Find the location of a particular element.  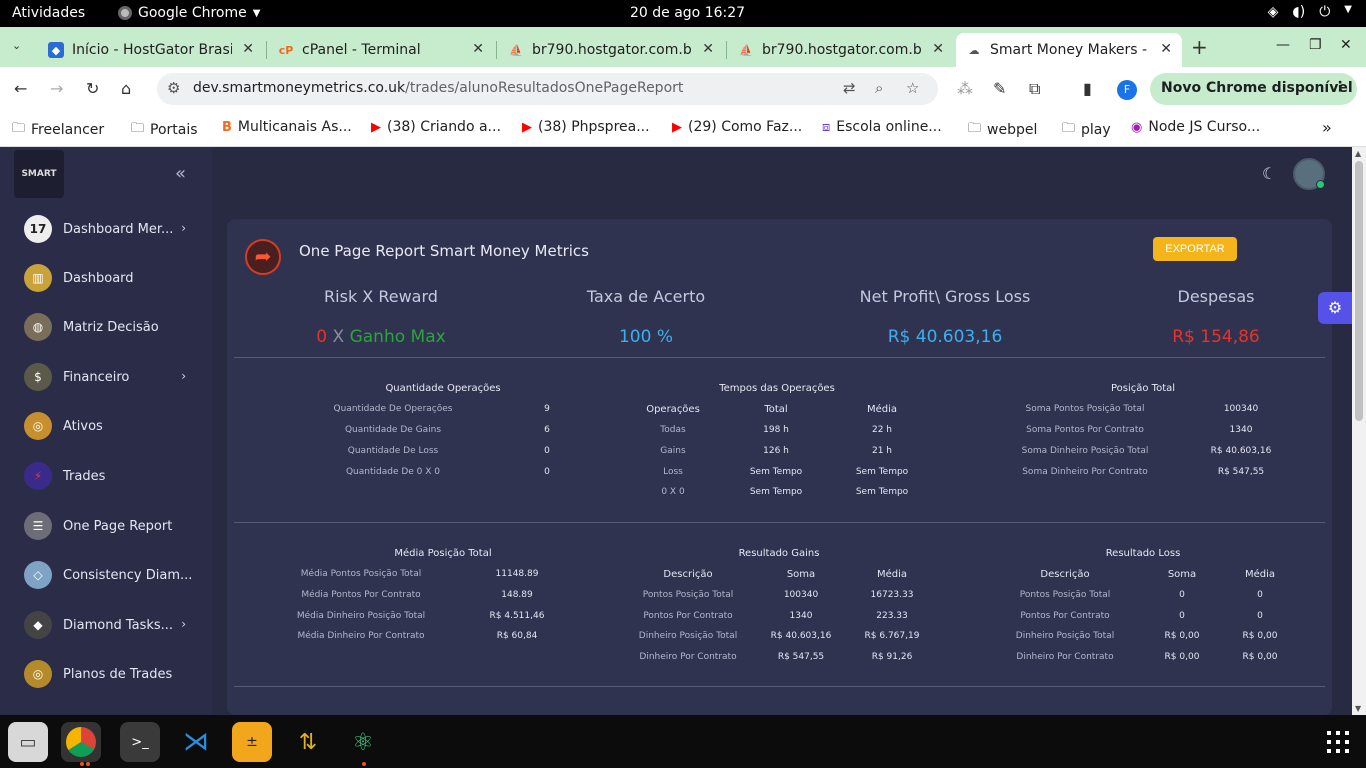

tab-cpanel: cP cPanel - Terminal ✕ is located at coordinates (381, 50).